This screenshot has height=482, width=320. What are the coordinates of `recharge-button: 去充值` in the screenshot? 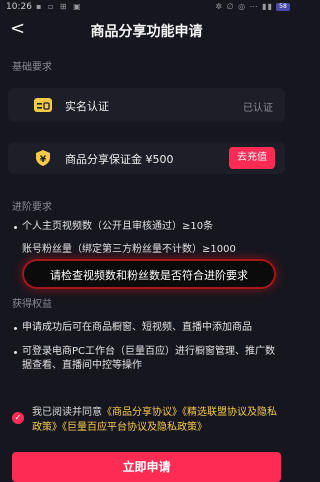 It's located at (252, 158).